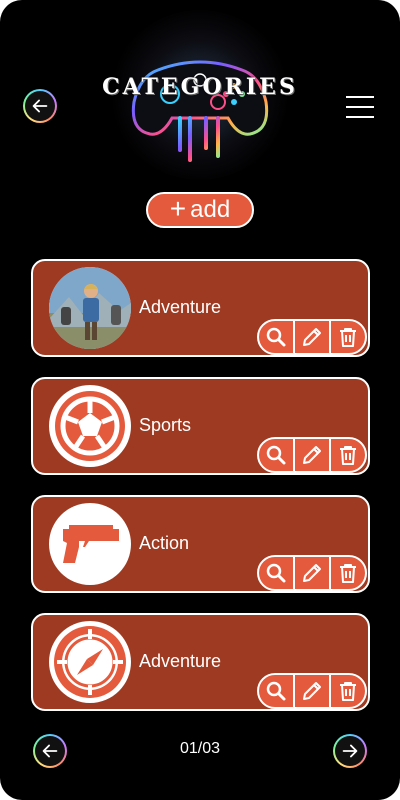 The width and height of the screenshot is (400, 800). What do you see at coordinates (90, 544) in the screenshot?
I see `pistol-icon` at bounding box center [90, 544].